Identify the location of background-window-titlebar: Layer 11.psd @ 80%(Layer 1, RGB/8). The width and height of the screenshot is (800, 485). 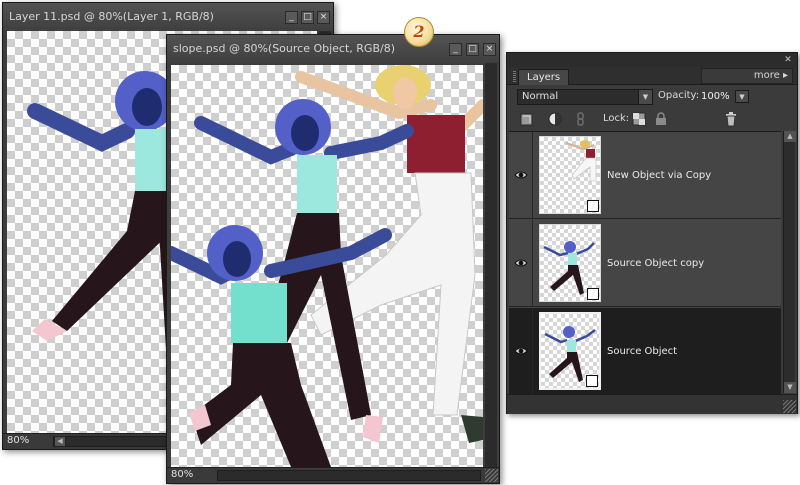
(168, 17).